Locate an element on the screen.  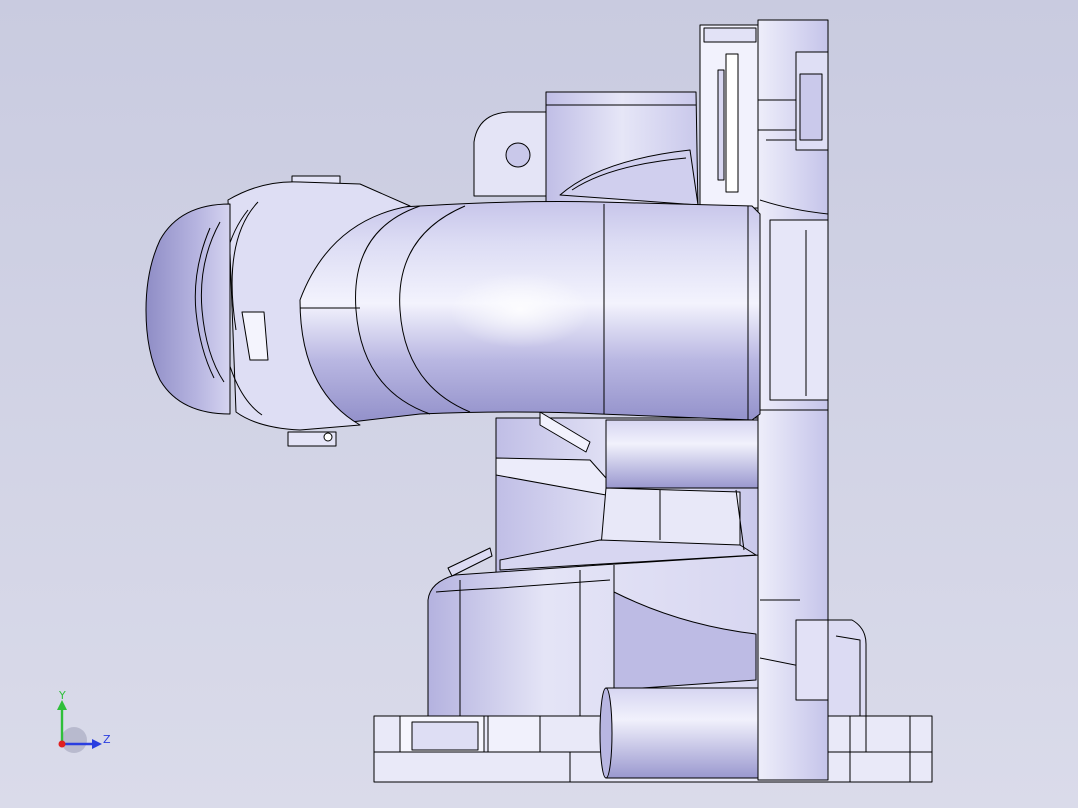
origin-point is located at coordinates (62, 744).